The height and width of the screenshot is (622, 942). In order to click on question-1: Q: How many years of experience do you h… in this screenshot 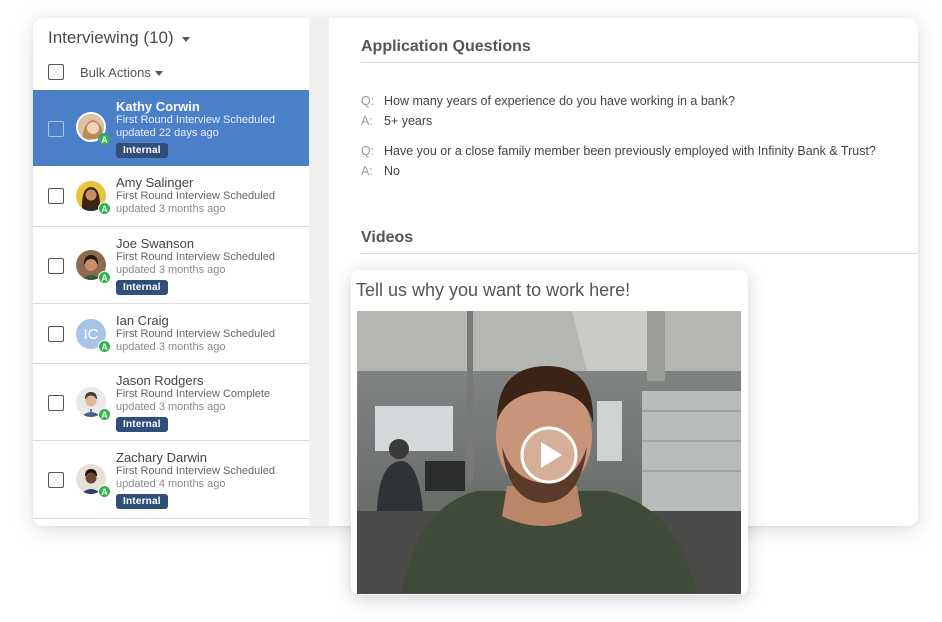, I will do `click(548, 101)`.